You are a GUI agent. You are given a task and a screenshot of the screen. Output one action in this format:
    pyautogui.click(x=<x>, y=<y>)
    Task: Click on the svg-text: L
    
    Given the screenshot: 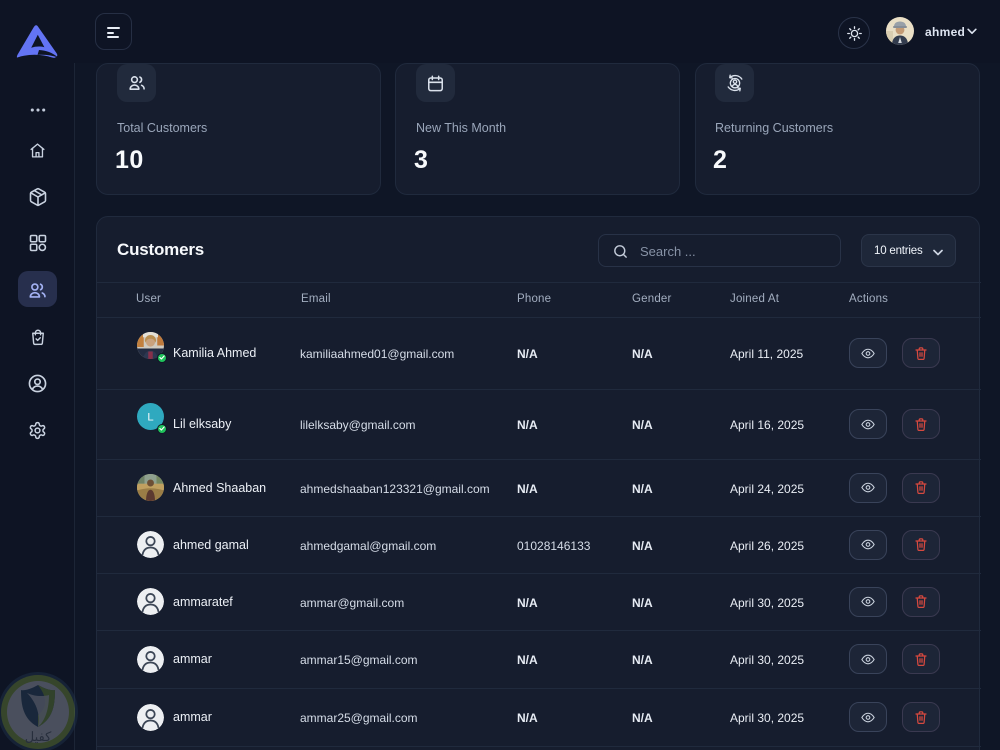 What is the action you would take?
    pyautogui.click(x=150, y=417)
    